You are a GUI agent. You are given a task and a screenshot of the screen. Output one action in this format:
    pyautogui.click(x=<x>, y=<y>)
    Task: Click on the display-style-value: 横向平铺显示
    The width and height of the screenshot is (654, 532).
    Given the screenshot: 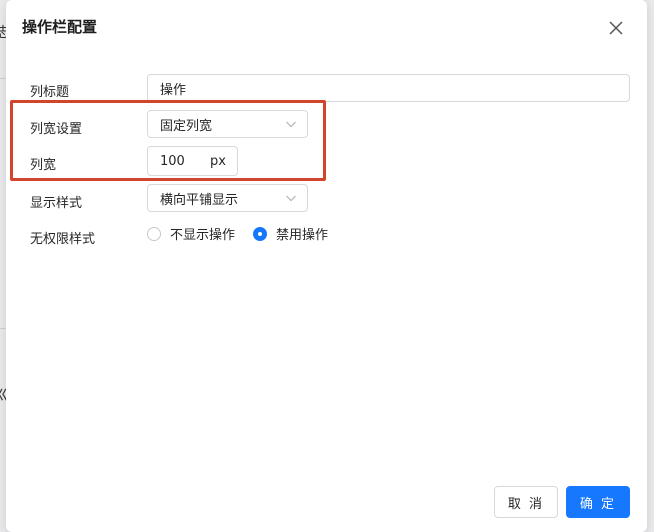 What is the action you would take?
    pyautogui.click(x=199, y=200)
    